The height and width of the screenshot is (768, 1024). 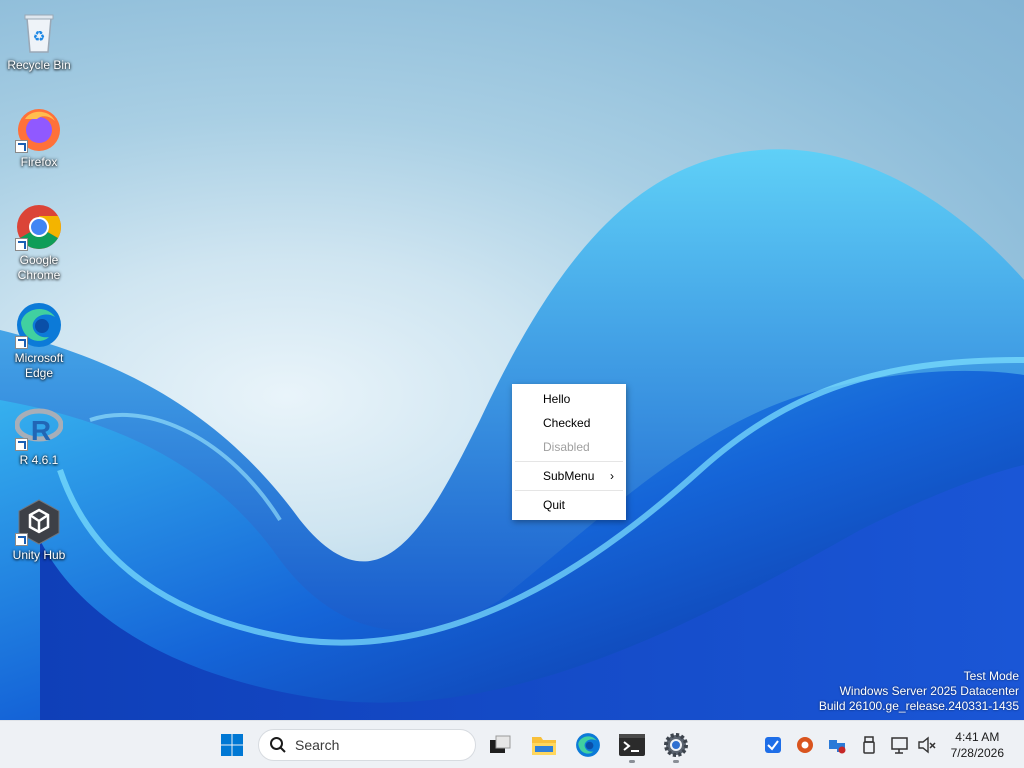 I want to click on recycle-bin-icon: ♻, so click(x=39, y=32).